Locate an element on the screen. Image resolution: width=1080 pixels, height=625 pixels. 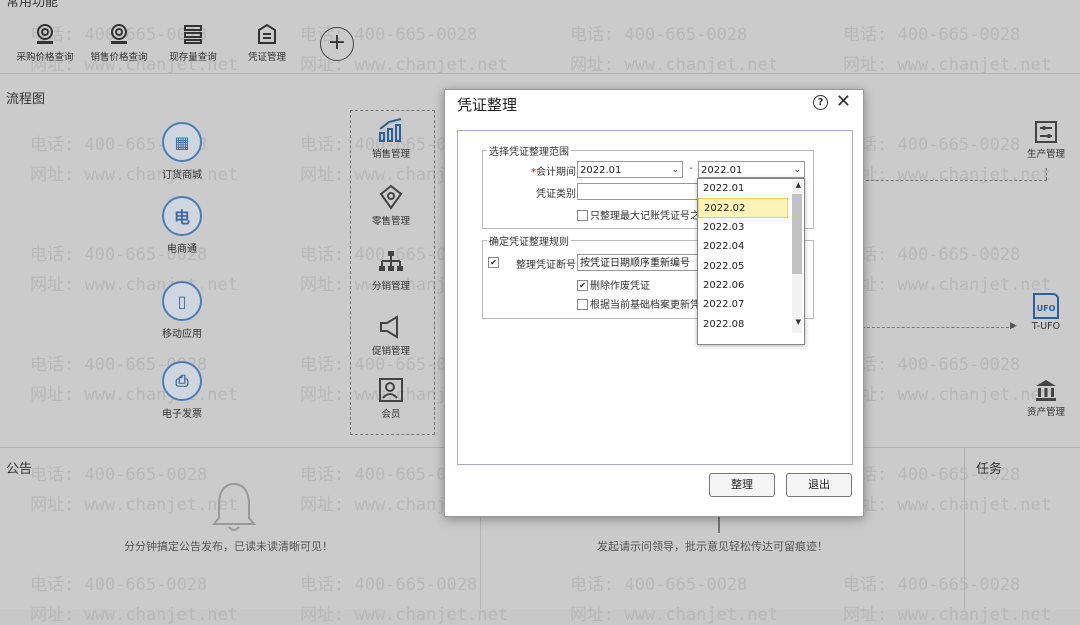
retail-icon is located at coordinates (391, 197).